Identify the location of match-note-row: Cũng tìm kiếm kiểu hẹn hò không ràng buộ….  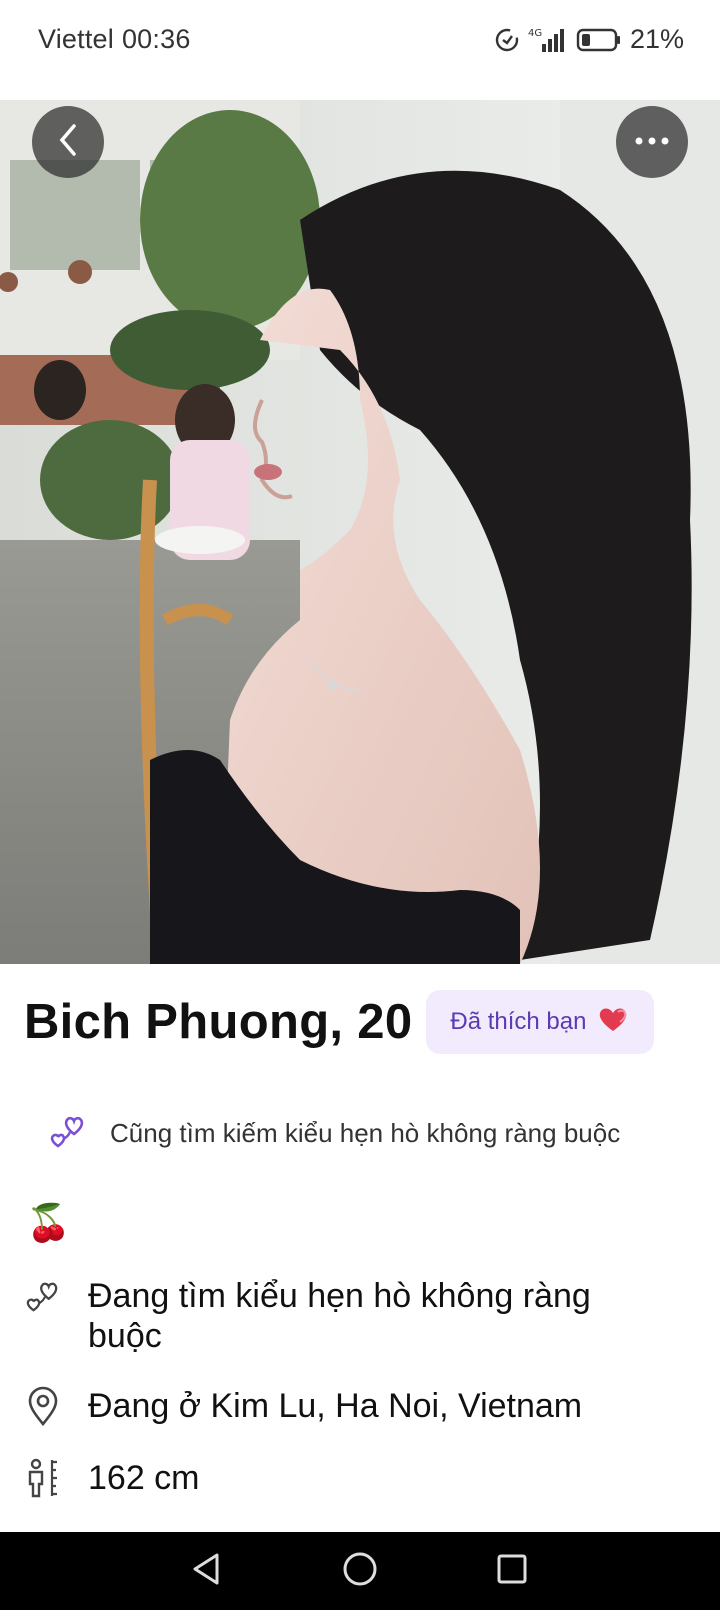
(334, 1133).